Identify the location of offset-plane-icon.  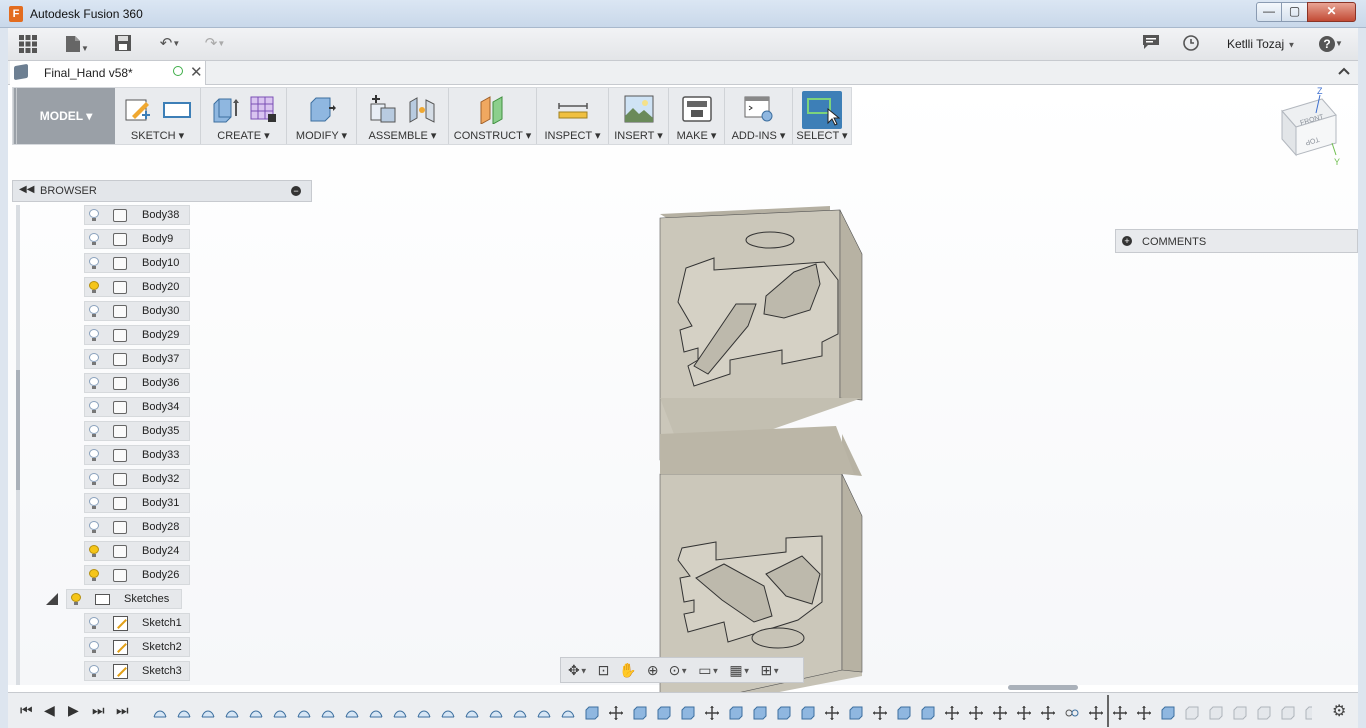
(493, 109).